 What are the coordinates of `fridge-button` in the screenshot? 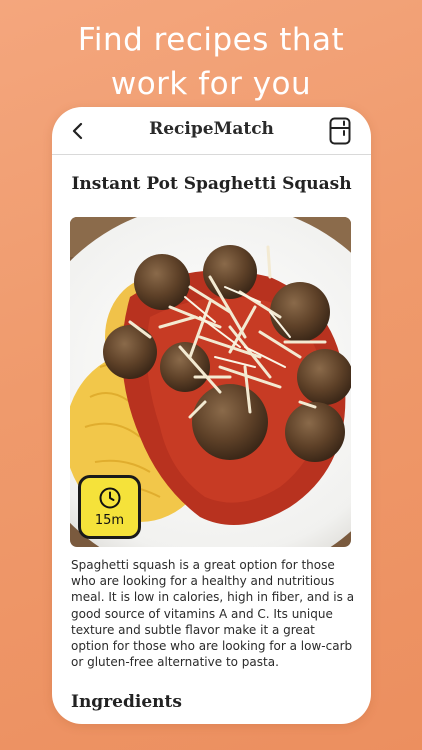 It's located at (340, 131).